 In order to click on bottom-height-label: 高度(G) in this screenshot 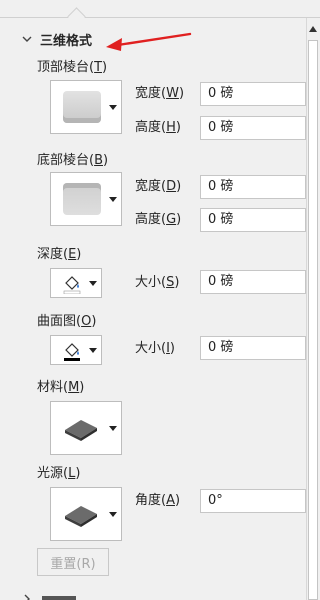, I will do `click(158, 219)`.